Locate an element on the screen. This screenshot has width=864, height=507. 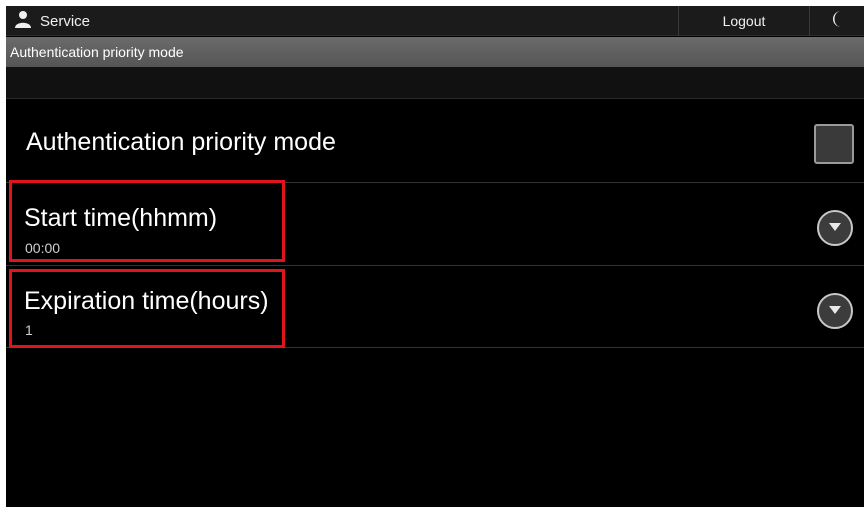
user-button: Service is located at coordinates (106, 21).